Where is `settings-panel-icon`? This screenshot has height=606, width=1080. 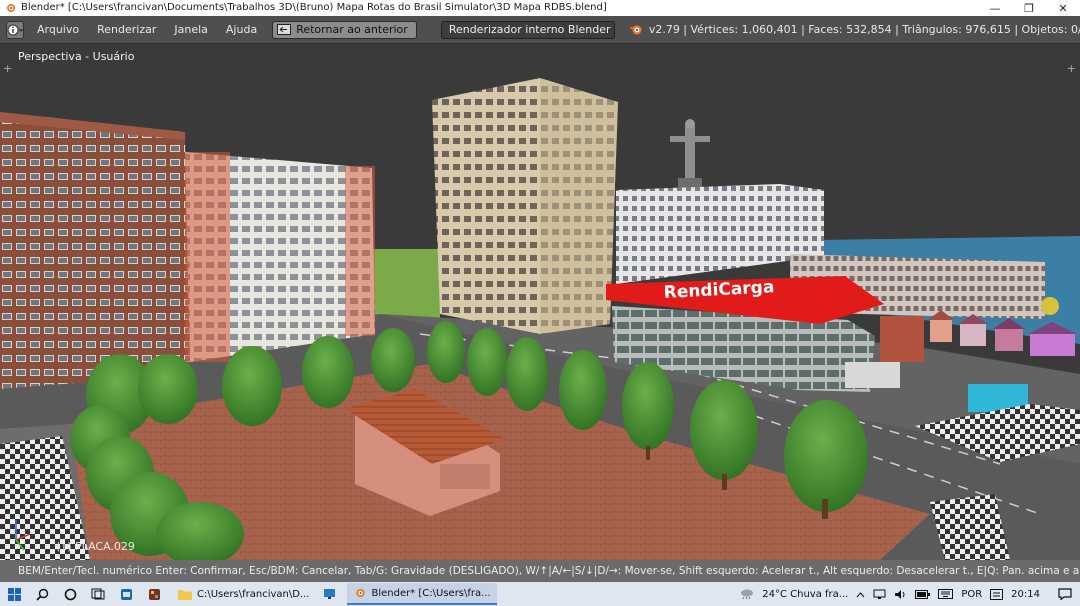
settings-panel-icon is located at coordinates (997, 594).